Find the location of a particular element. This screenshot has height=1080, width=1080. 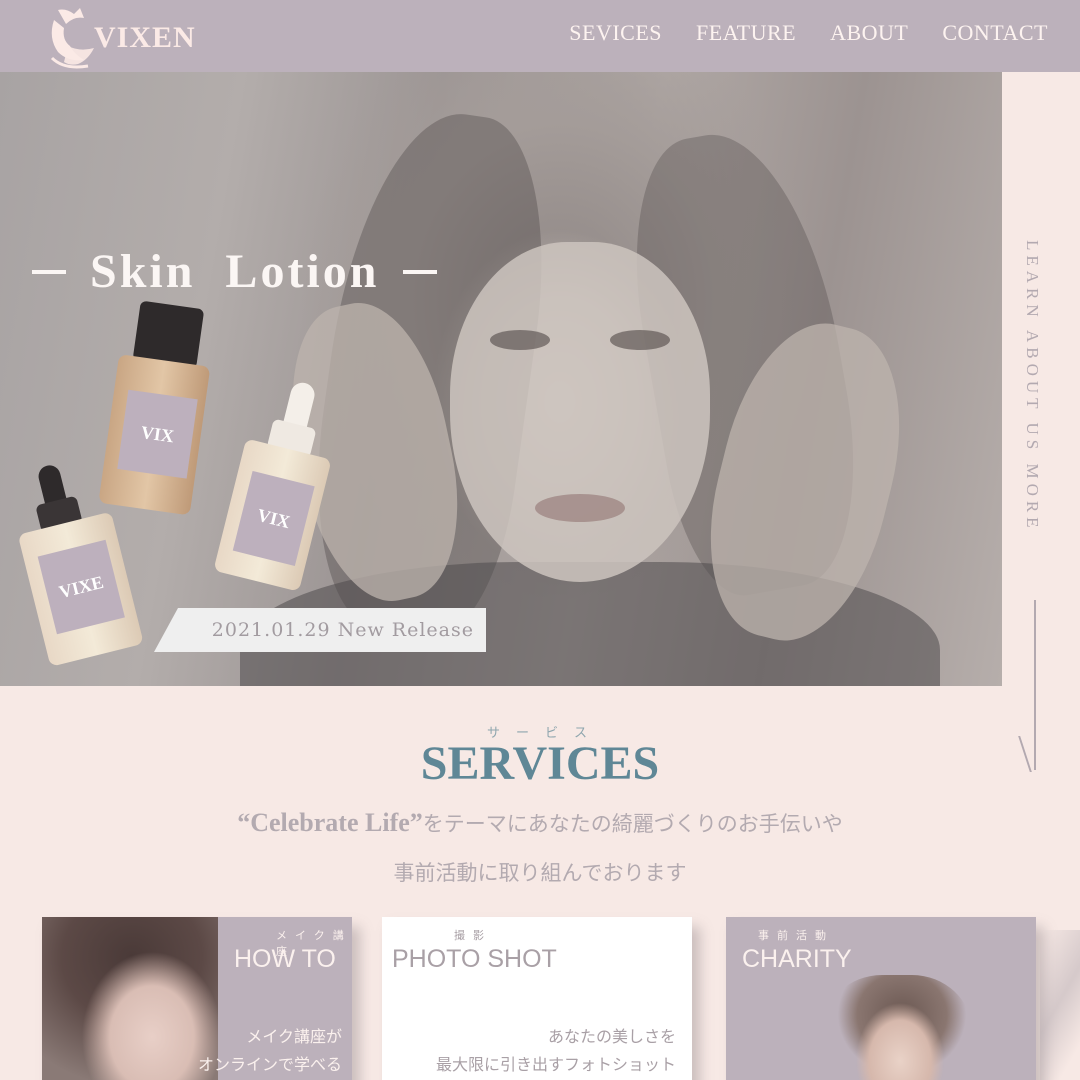

card-kana: 撮影 is located at coordinates (473, 935).